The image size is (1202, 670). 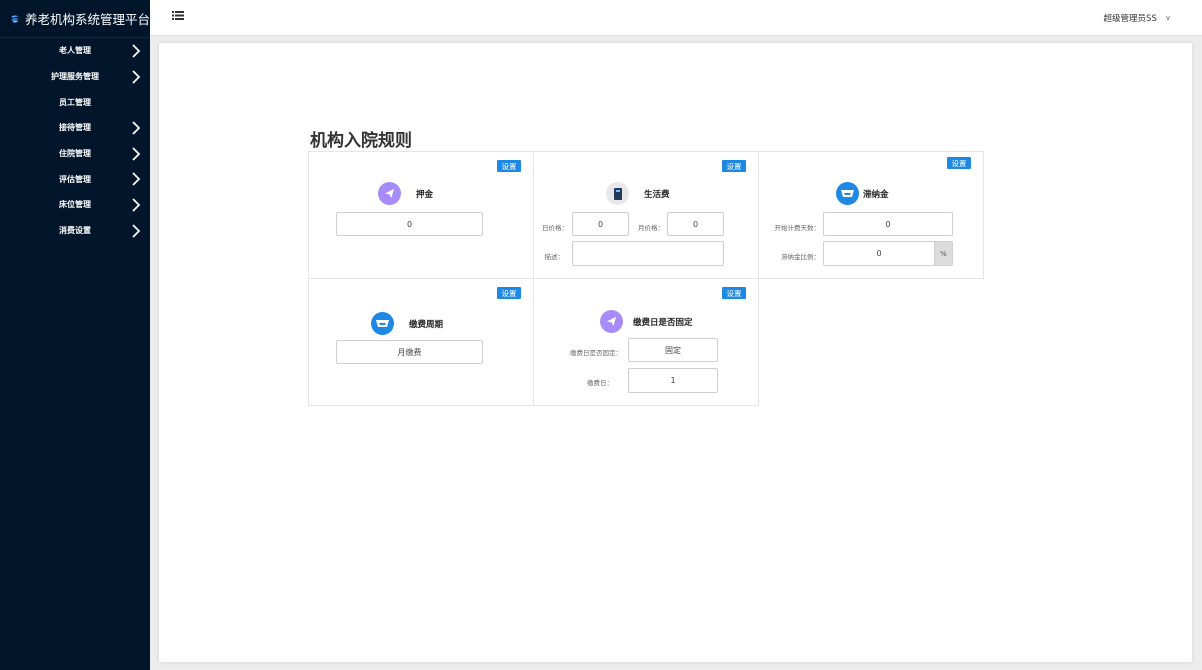 What do you see at coordinates (1167, 18) in the screenshot?
I see `chevron-down-icon: v` at bounding box center [1167, 18].